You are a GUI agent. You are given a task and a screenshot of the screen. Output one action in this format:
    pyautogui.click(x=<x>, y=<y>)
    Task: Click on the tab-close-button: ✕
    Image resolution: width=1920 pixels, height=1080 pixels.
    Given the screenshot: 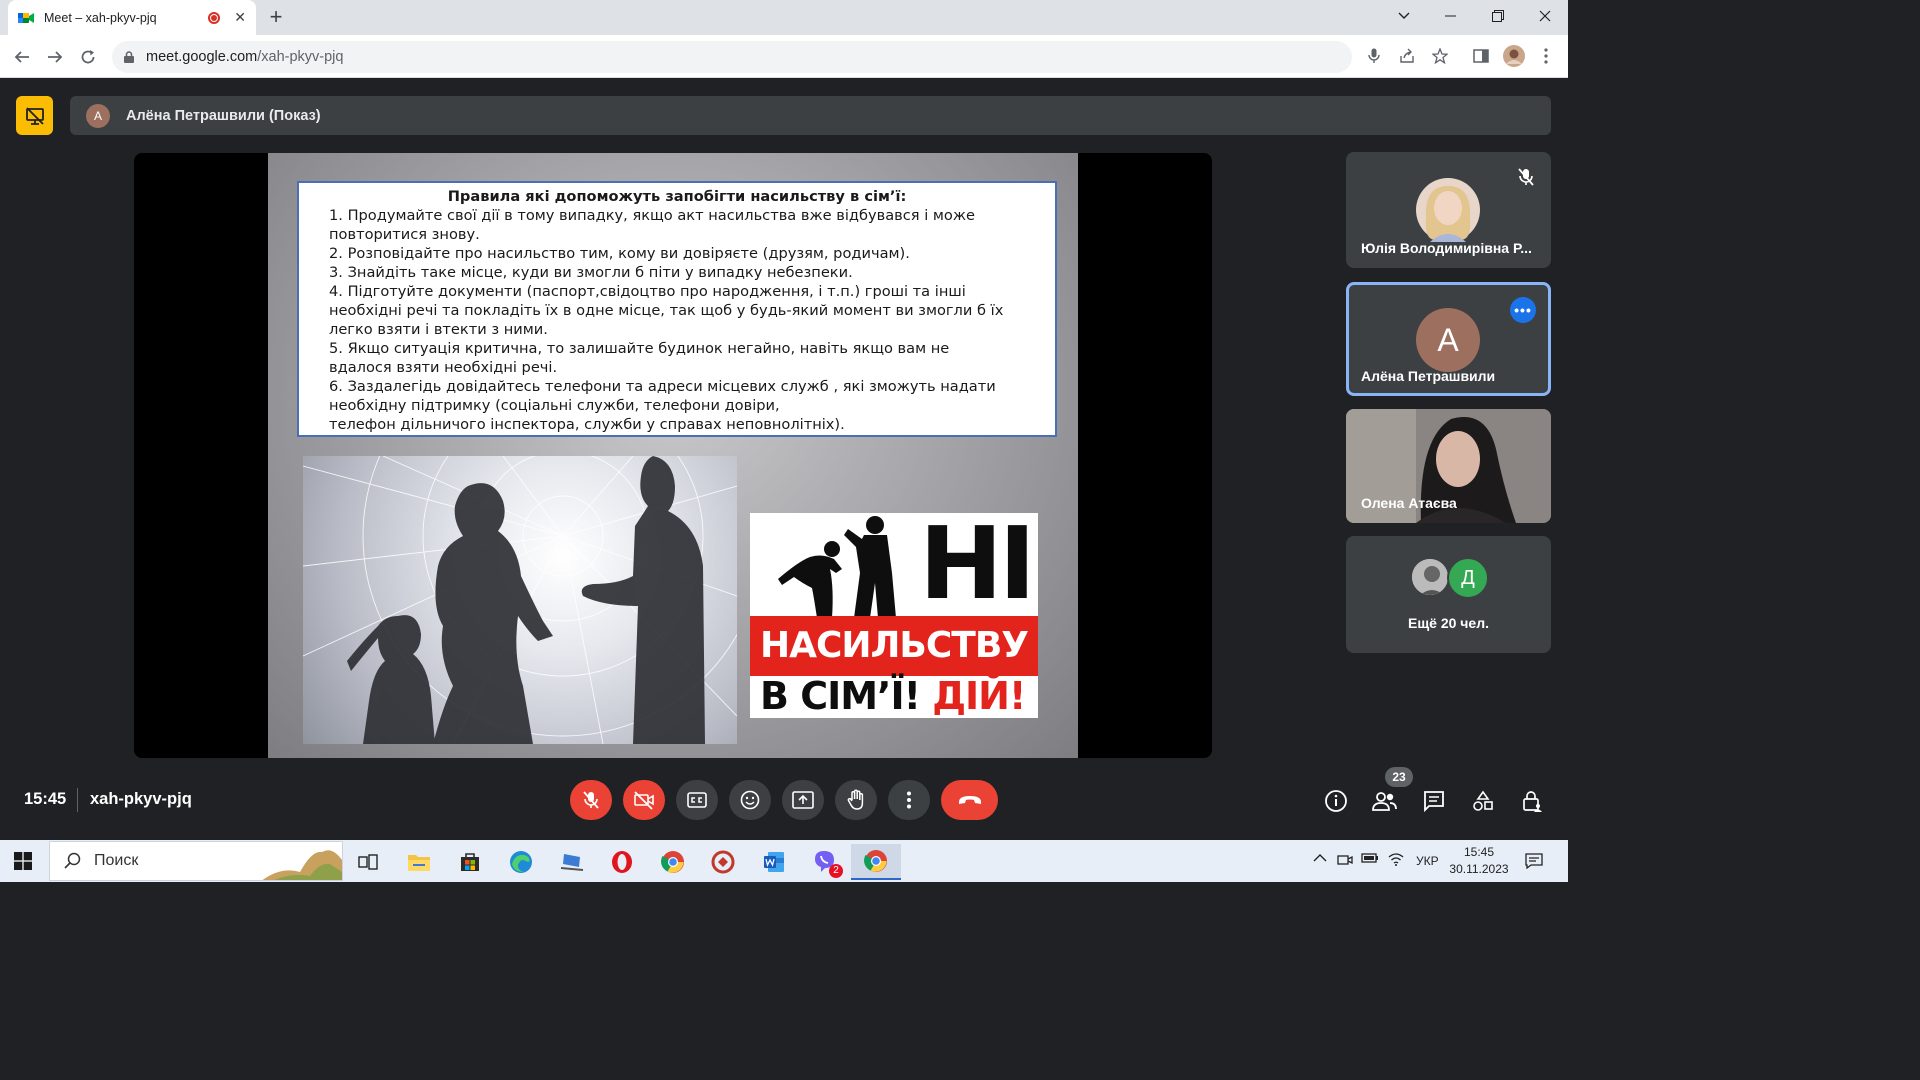 What is the action you would take?
    pyautogui.click(x=240, y=17)
    